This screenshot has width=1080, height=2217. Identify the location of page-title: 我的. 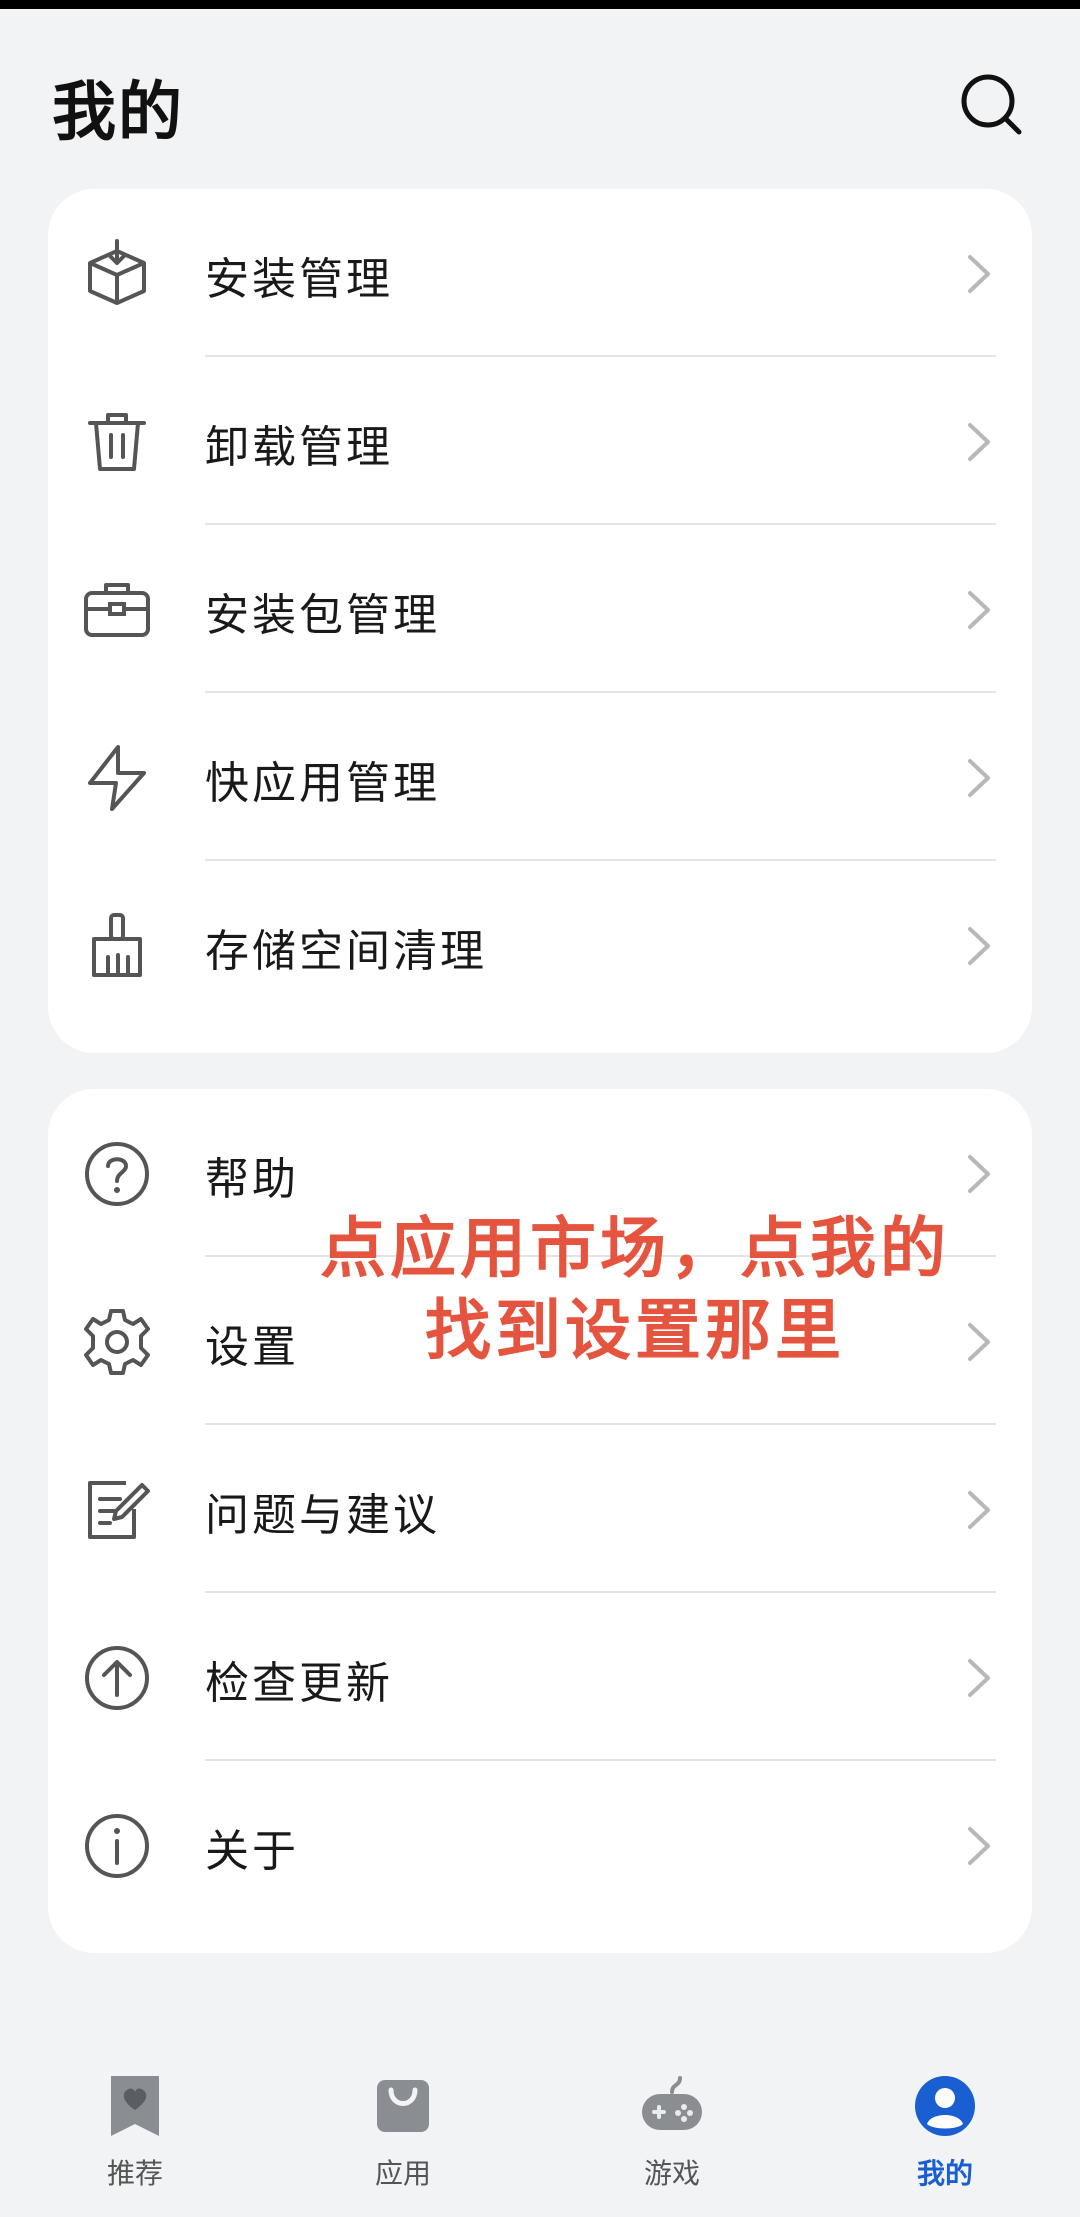
(118, 113).